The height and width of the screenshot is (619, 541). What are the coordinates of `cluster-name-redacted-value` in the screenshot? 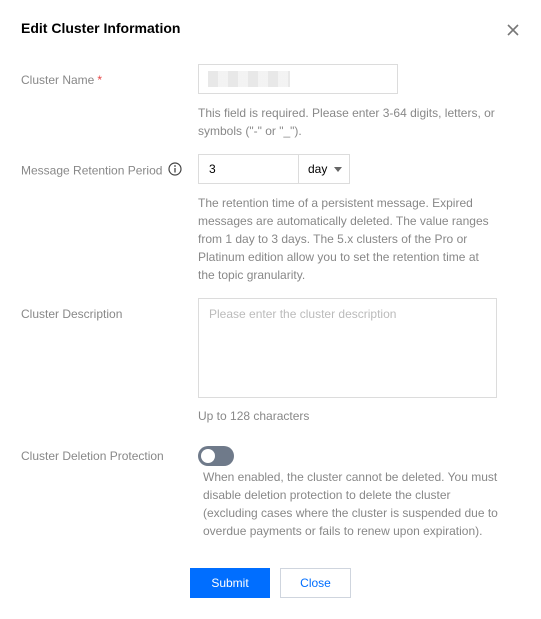 It's located at (249, 79).